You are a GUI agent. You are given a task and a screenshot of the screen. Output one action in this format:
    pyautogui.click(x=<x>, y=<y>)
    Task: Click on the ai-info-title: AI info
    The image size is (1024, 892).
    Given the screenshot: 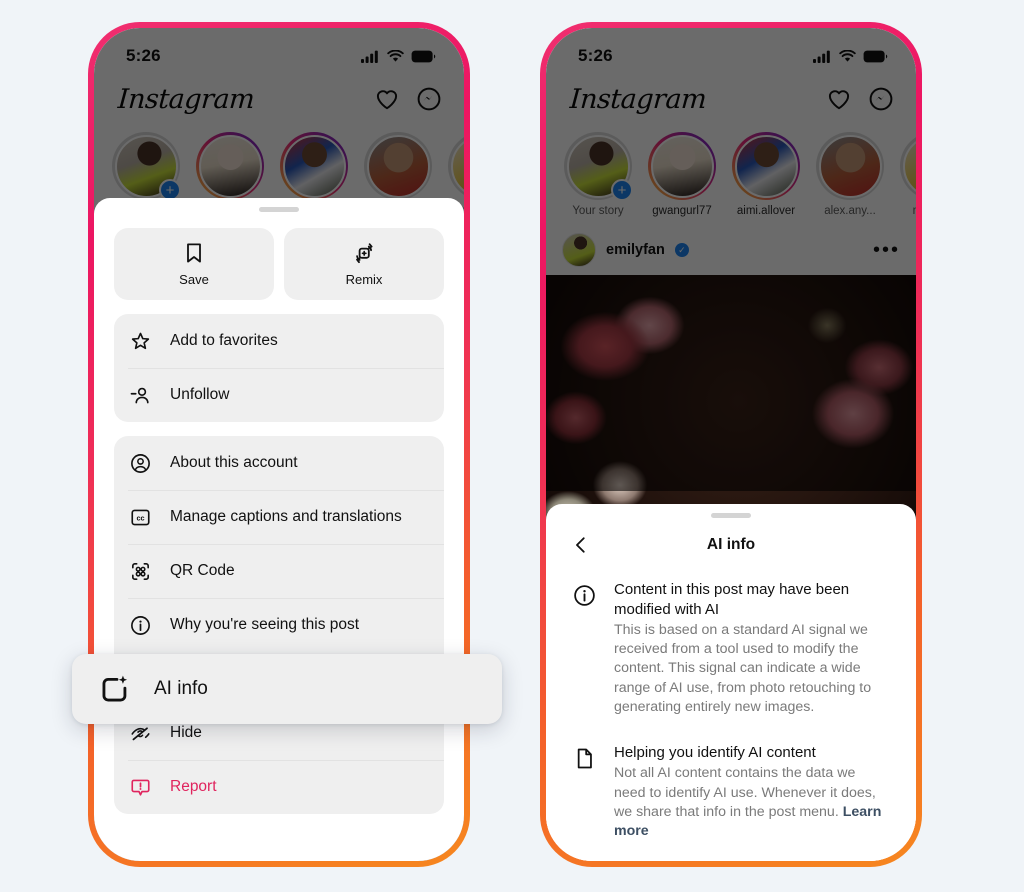 What is the action you would take?
    pyautogui.click(x=731, y=544)
    